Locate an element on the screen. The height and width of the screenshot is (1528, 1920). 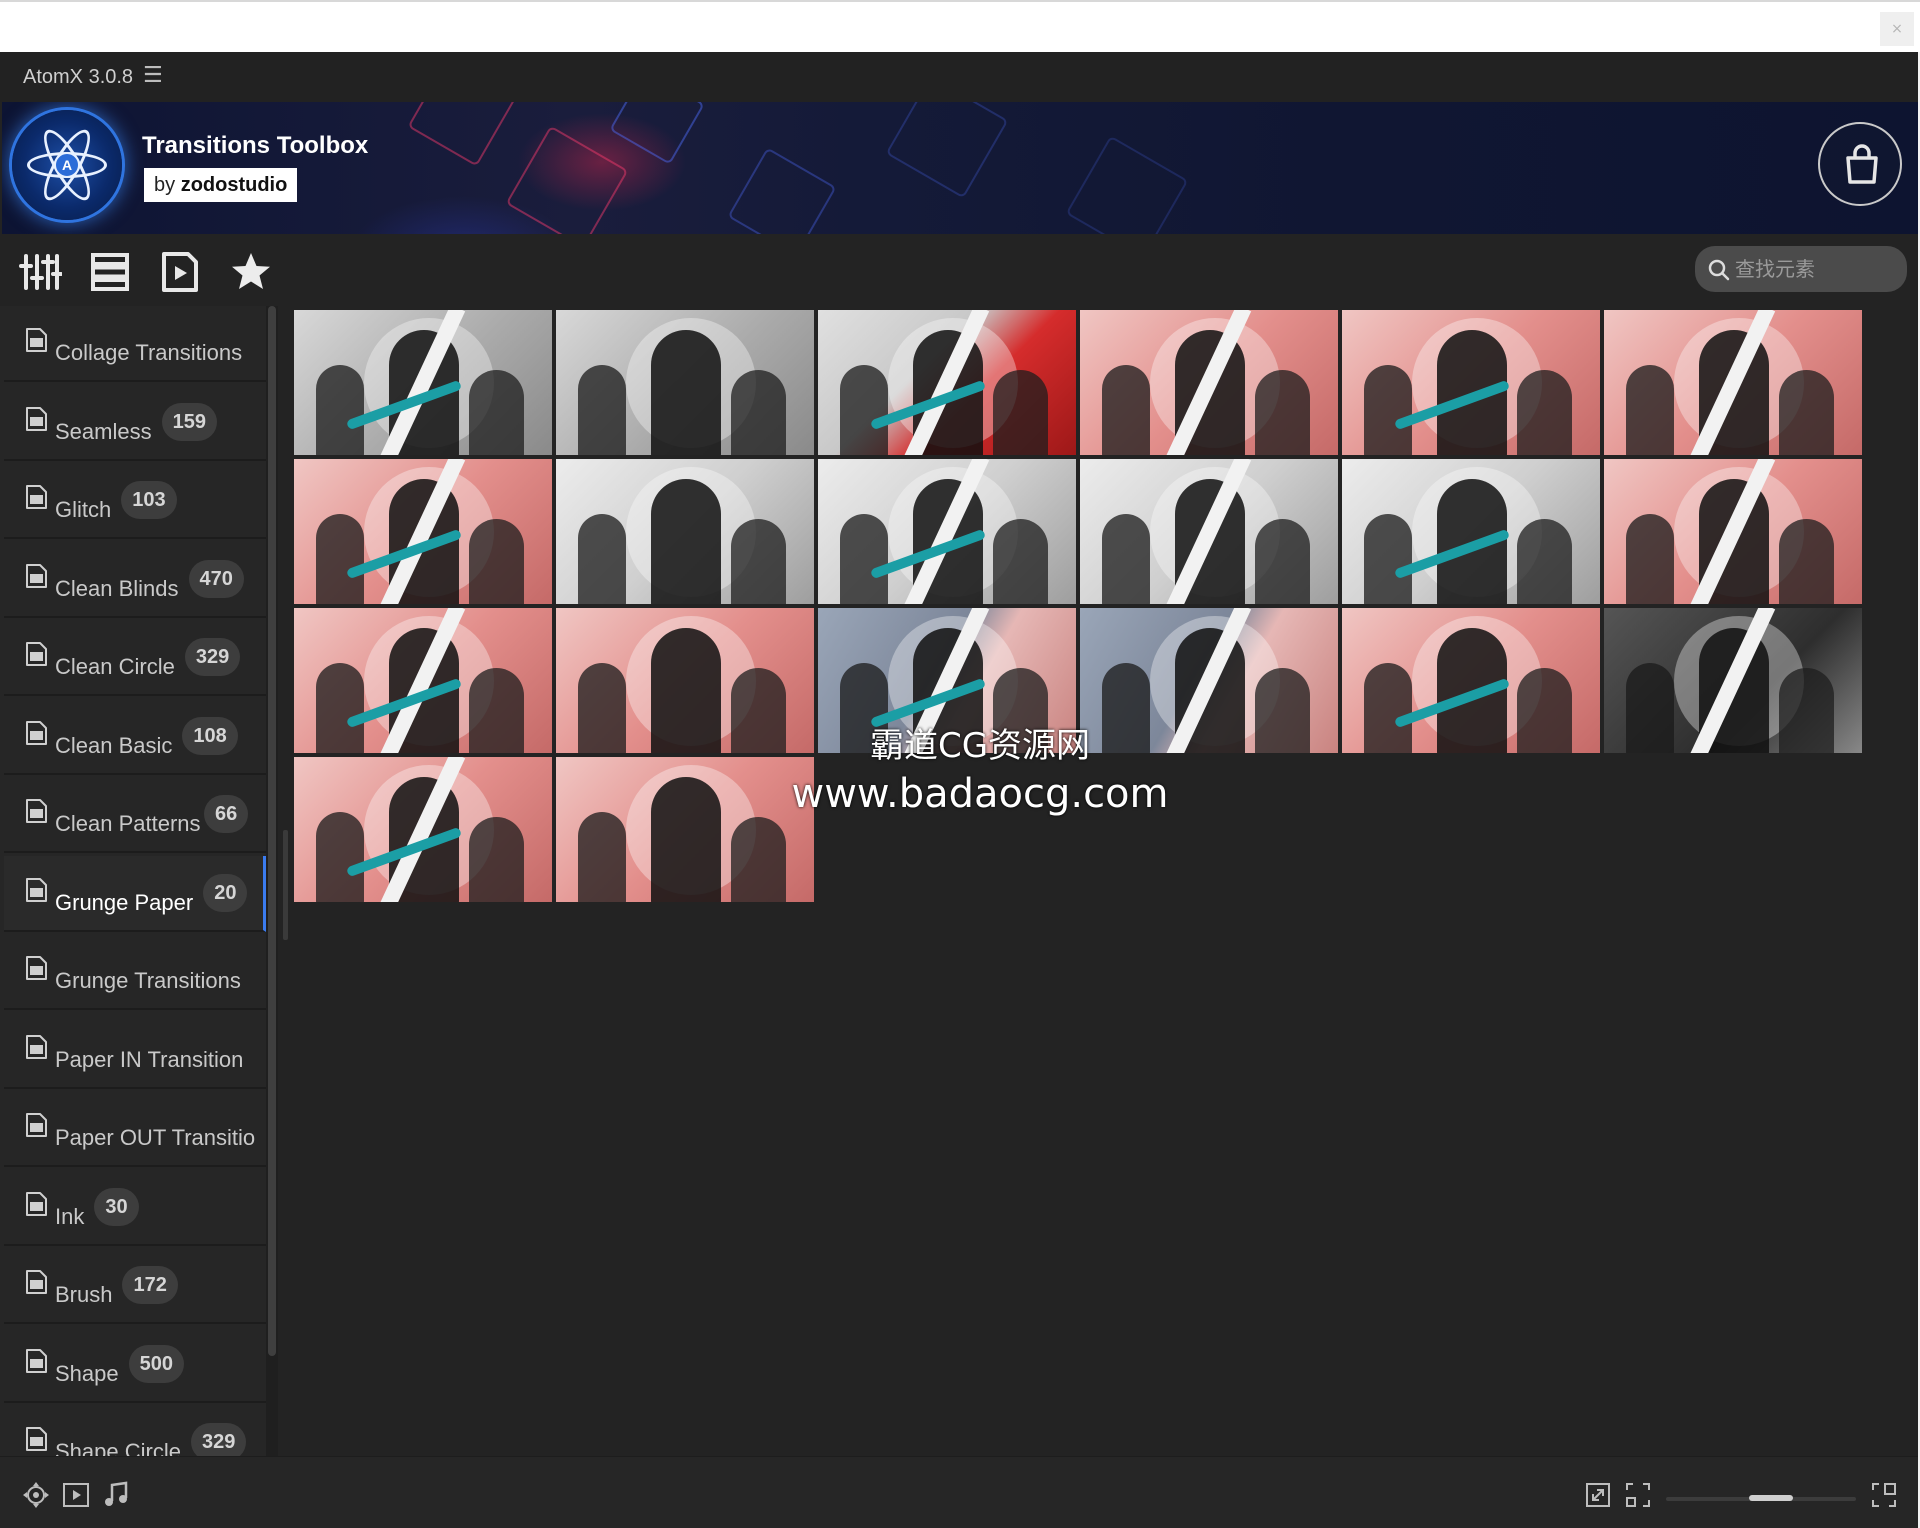
logo-letter: A is located at coordinates (67, 165).